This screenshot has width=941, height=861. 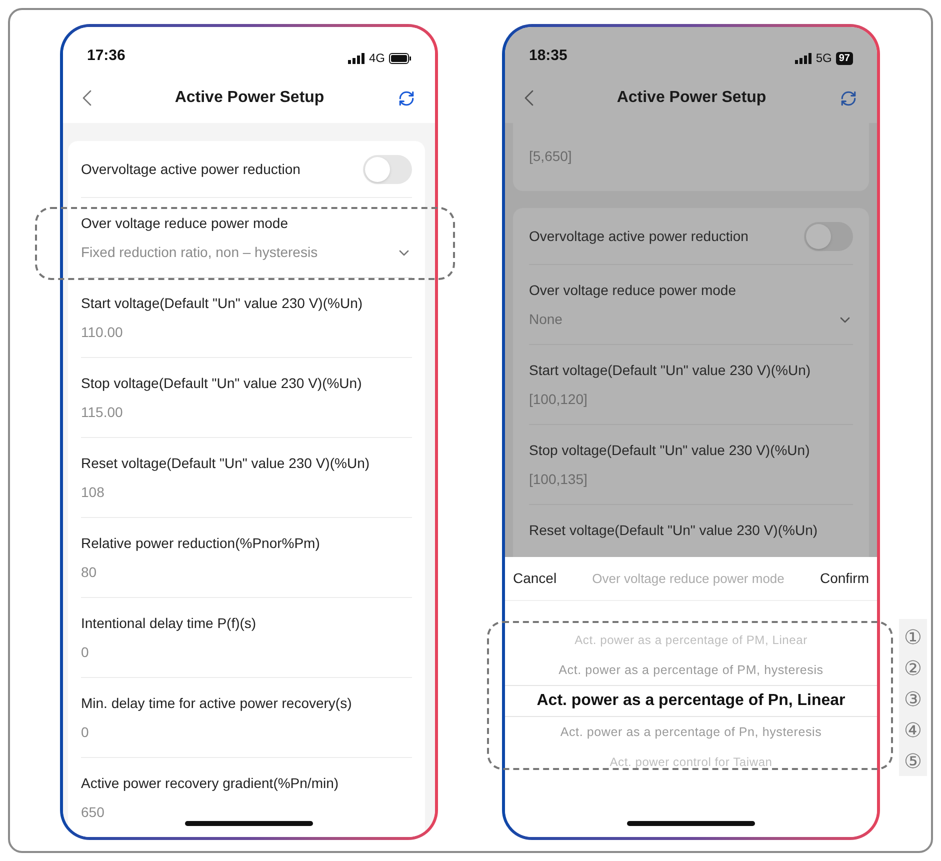 I want to click on field-label: Relative power reduction(%Pnor%Pm), so click(x=201, y=543).